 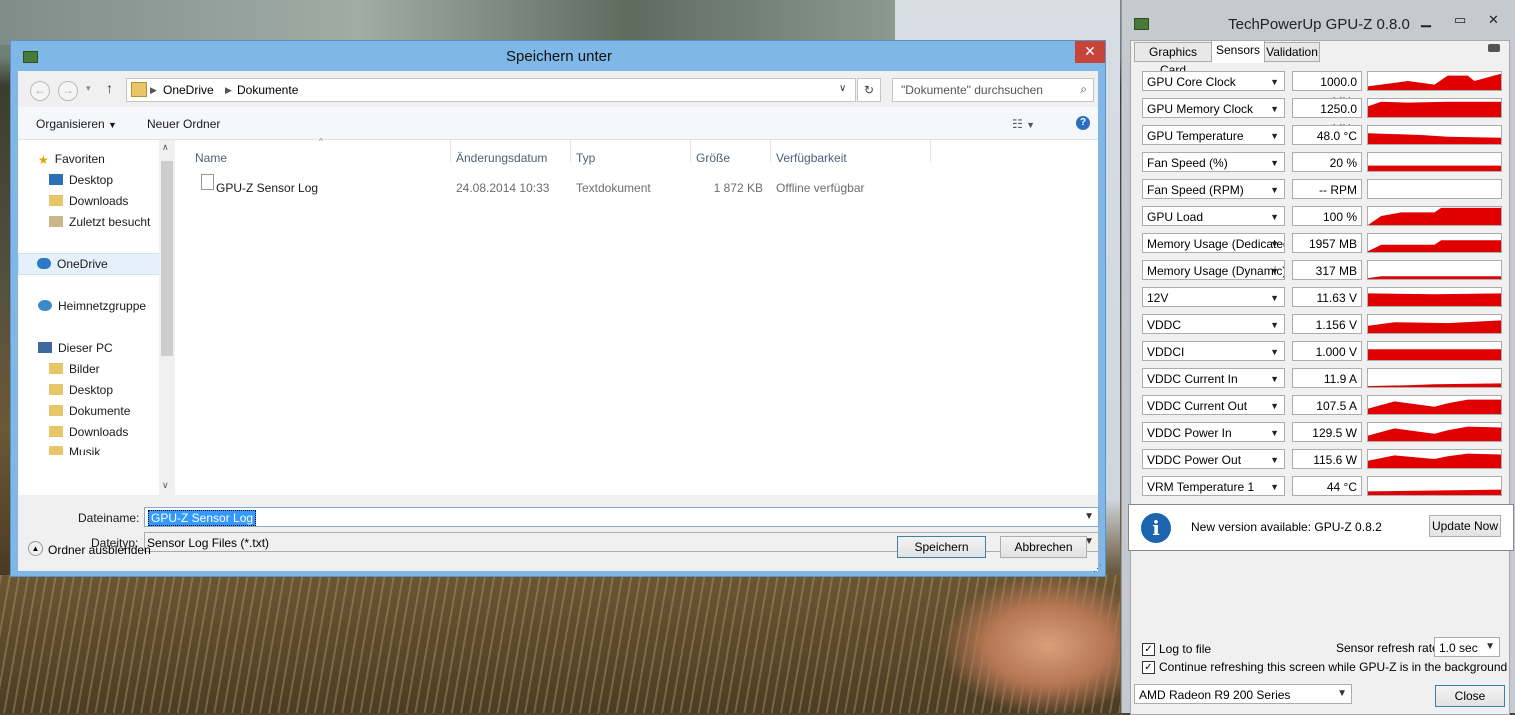 What do you see at coordinates (869, 90) in the screenshot?
I see `refresh-icon: ↻` at bounding box center [869, 90].